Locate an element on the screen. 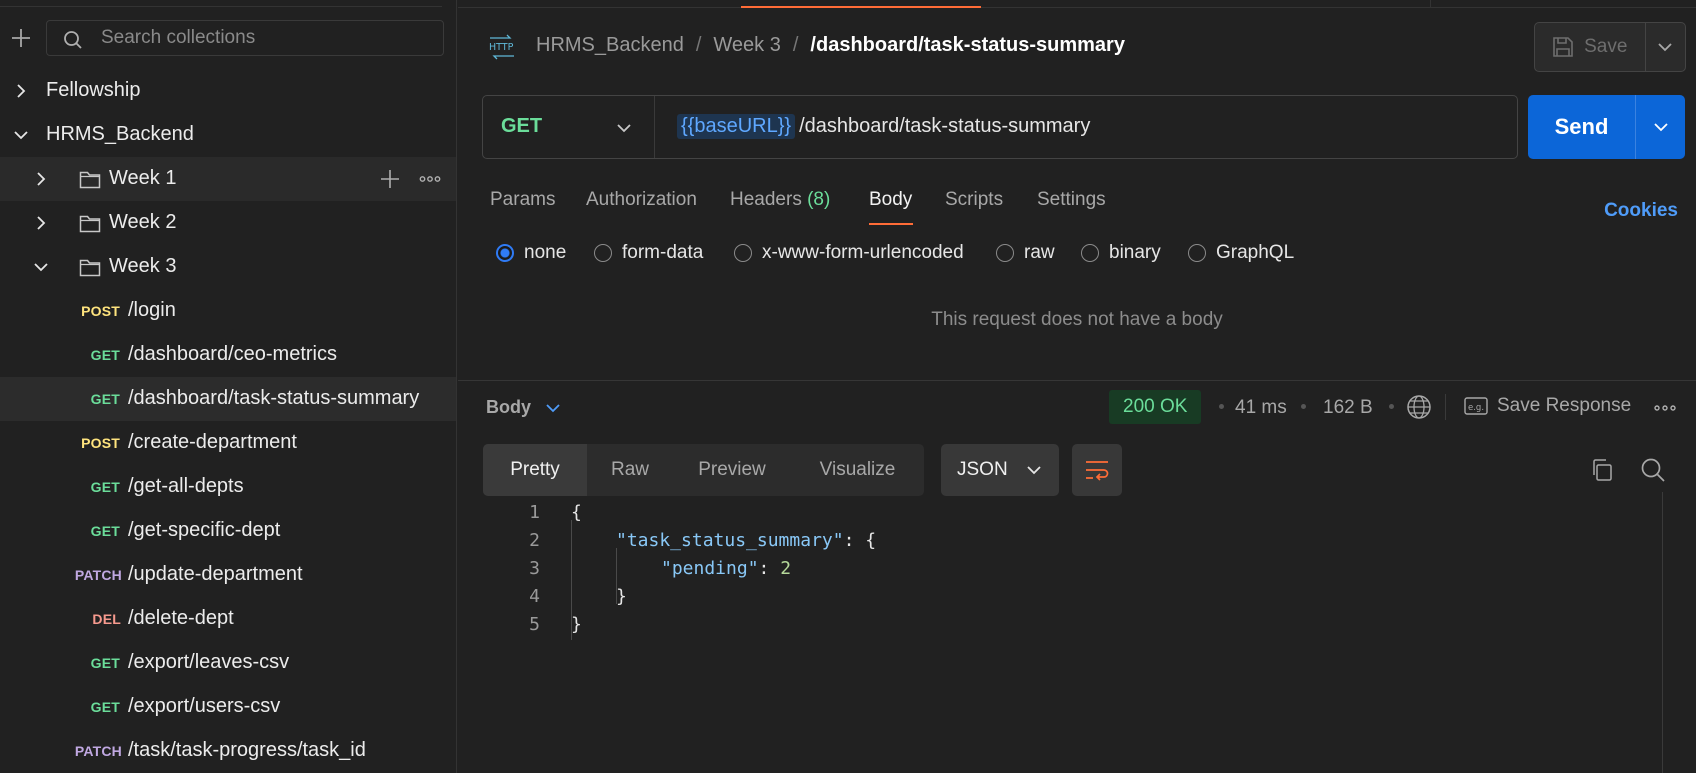 The width and height of the screenshot is (1696, 773). folder-week-3: Week 3 is located at coordinates (228, 267).